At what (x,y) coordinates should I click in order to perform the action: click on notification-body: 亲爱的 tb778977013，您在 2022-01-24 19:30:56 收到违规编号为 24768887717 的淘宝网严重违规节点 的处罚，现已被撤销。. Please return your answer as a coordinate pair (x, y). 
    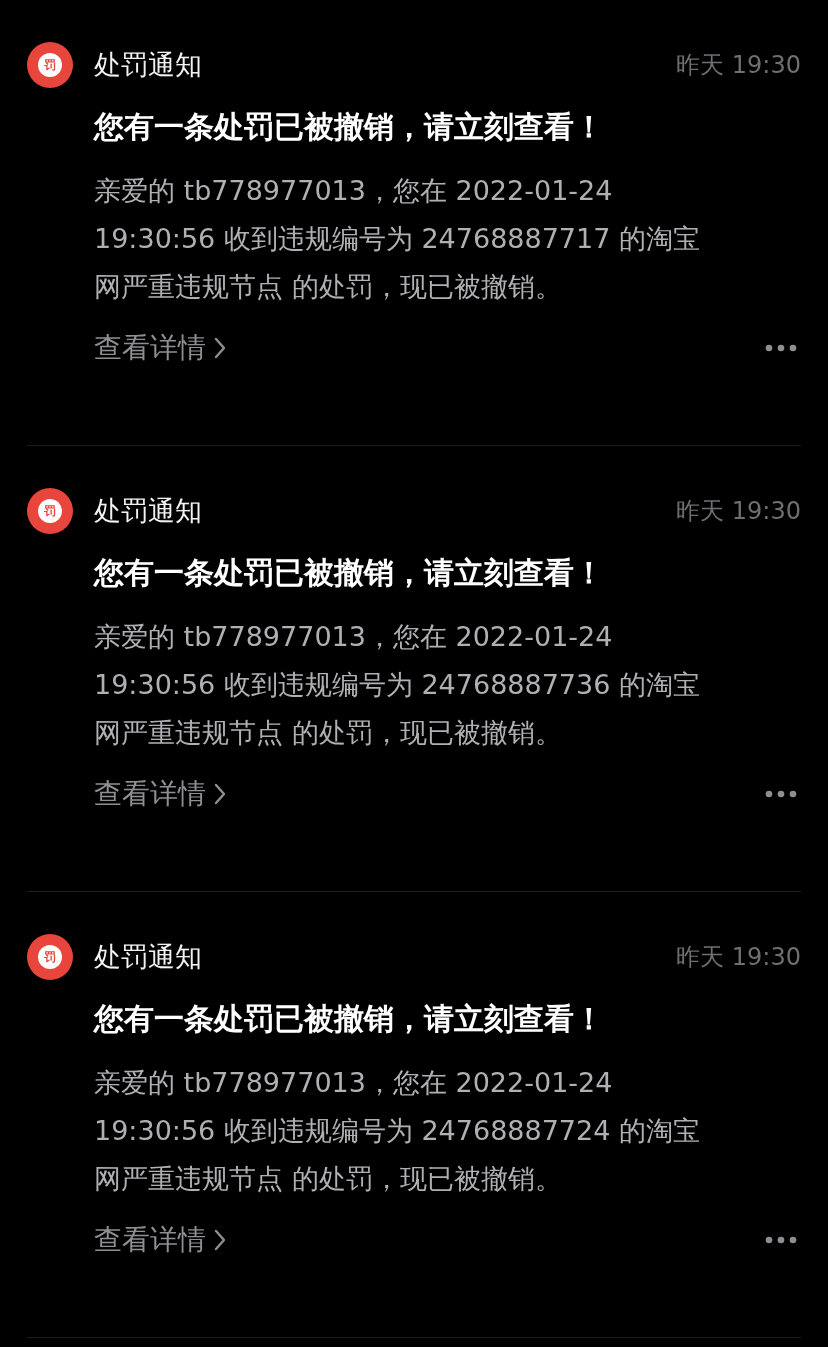
    Looking at the image, I should click on (397, 239).